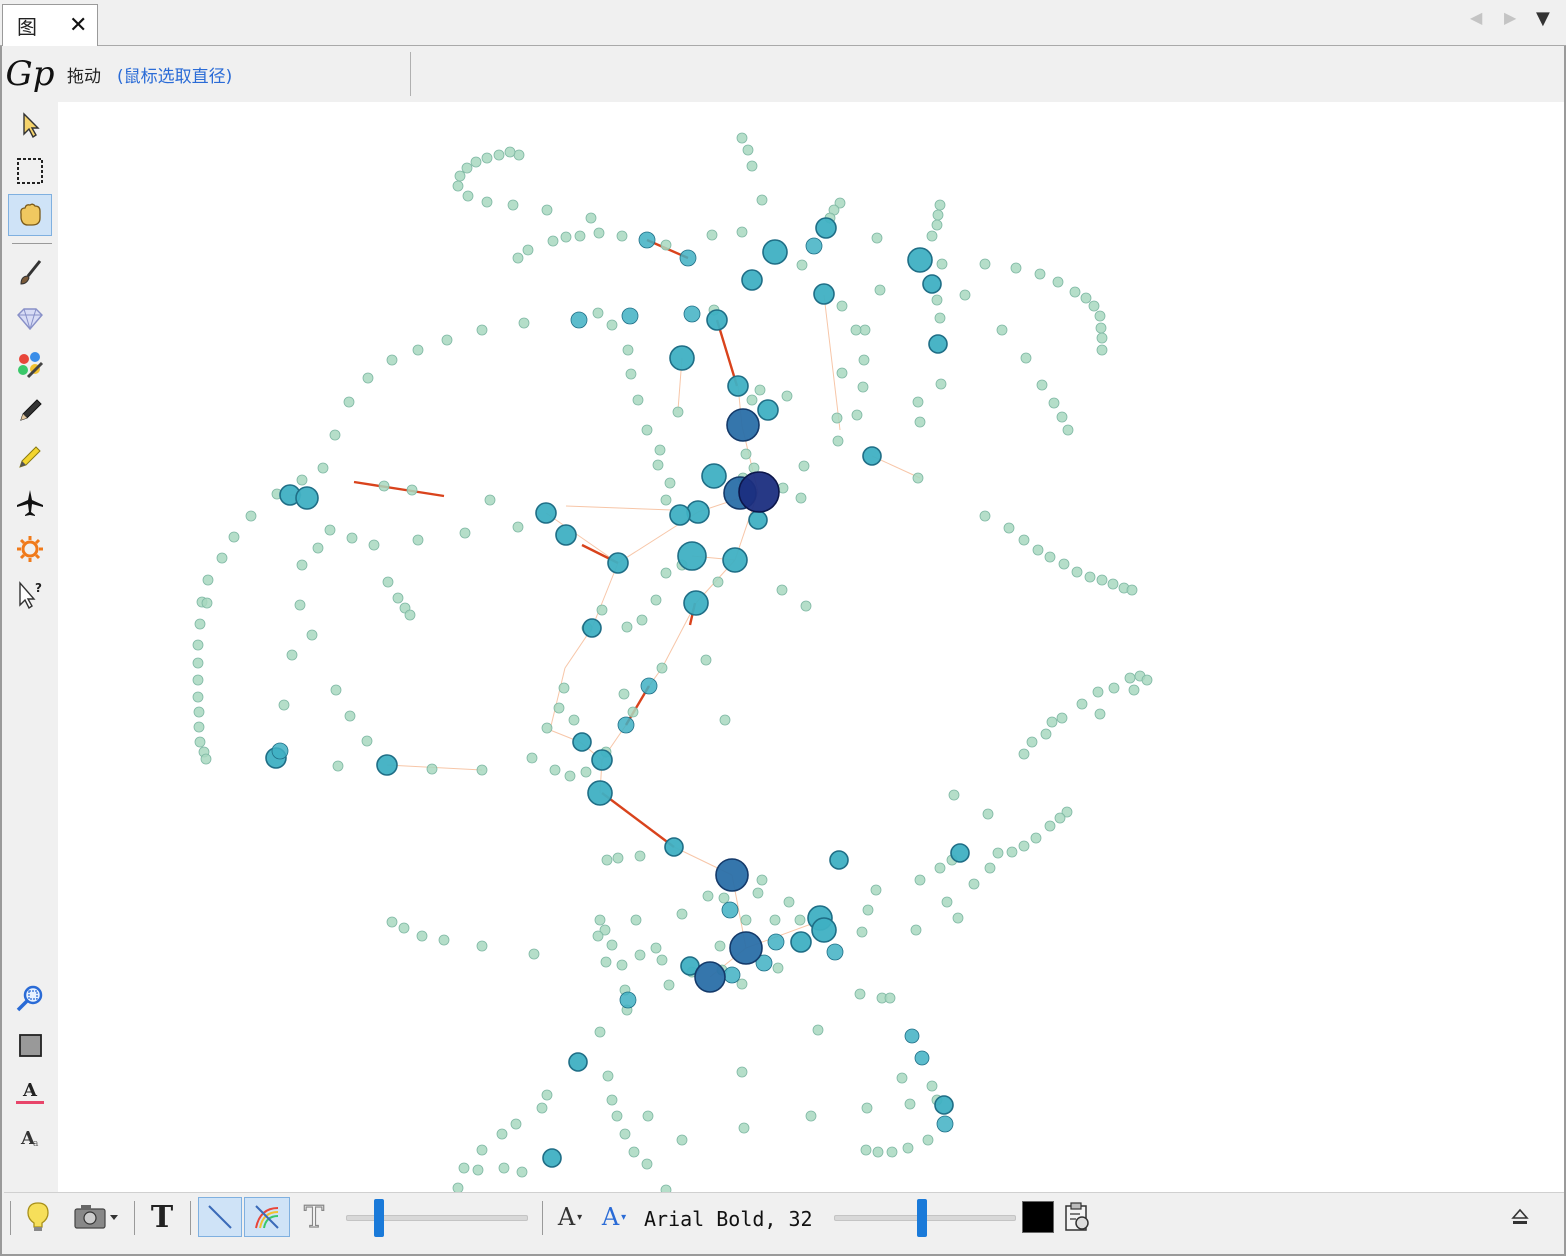 Image resolution: width=1566 pixels, height=1256 pixels. What do you see at coordinates (30, 365) in the screenshot?
I see `color-palette-tool` at bounding box center [30, 365].